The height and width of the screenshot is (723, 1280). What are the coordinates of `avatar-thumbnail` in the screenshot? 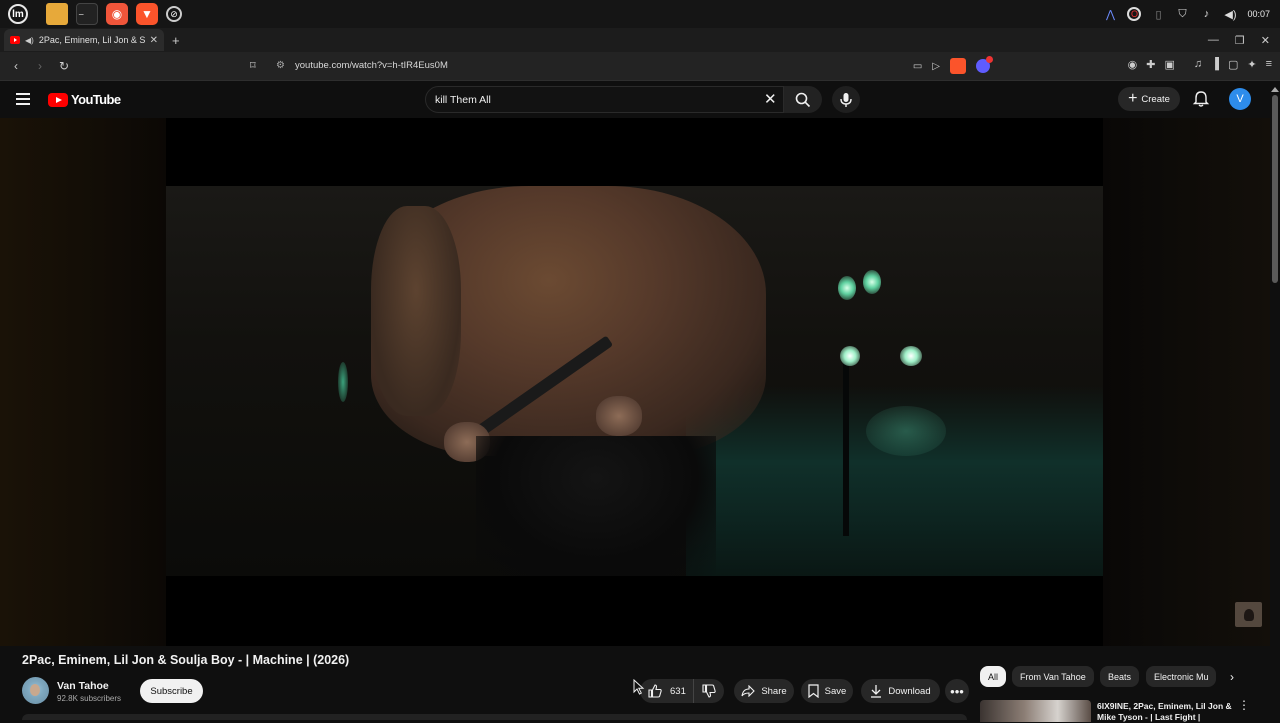 It's located at (1248, 614).